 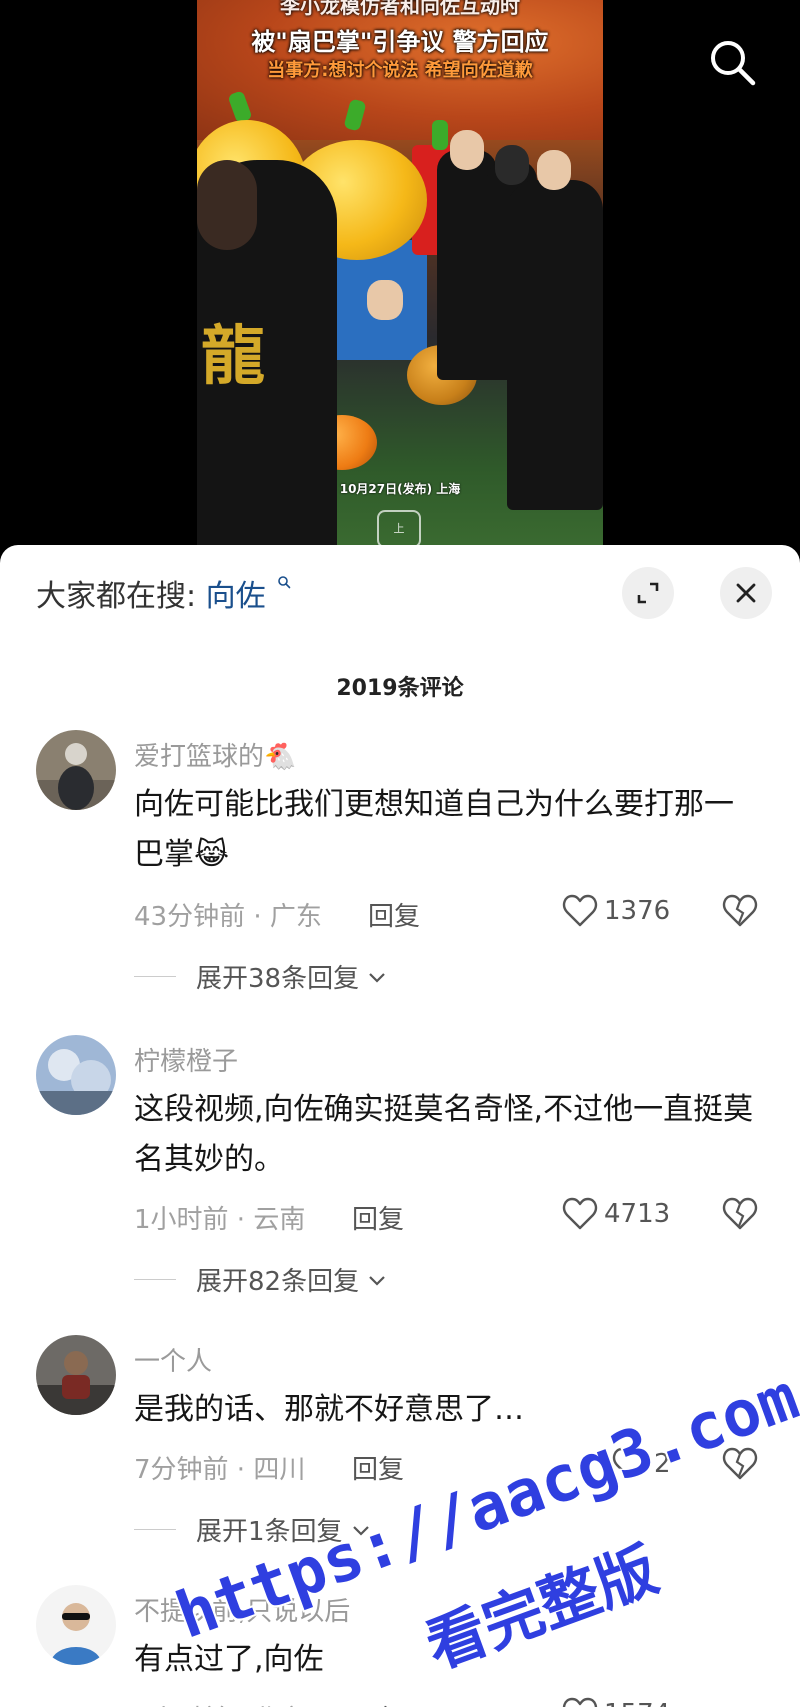 I want to click on search-button, so click(x=733, y=63).